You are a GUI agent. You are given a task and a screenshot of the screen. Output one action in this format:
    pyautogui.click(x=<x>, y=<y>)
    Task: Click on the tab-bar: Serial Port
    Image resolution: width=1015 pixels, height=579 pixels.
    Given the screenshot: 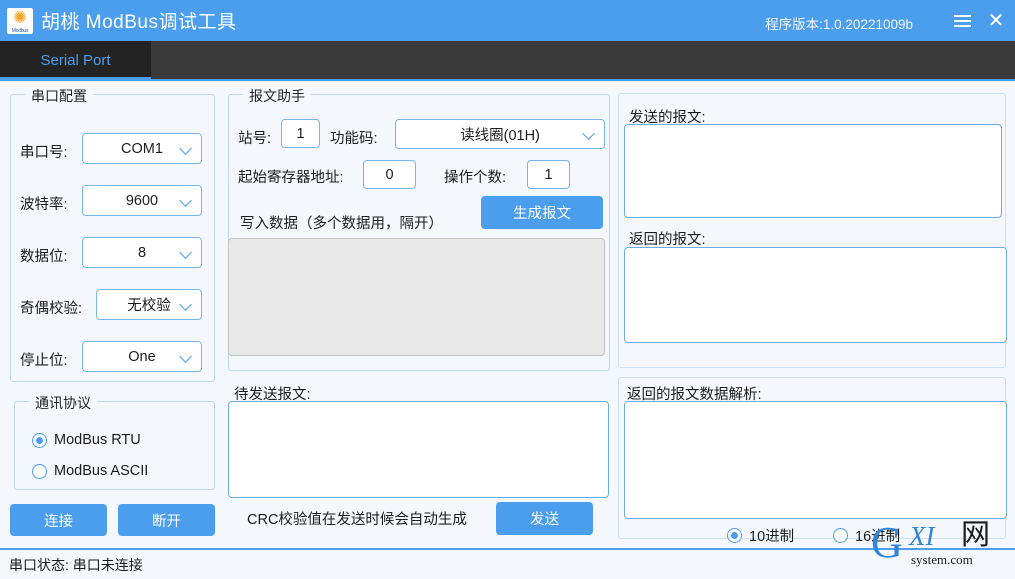 What is the action you would take?
    pyautogui.click(x=507, y=60)
    